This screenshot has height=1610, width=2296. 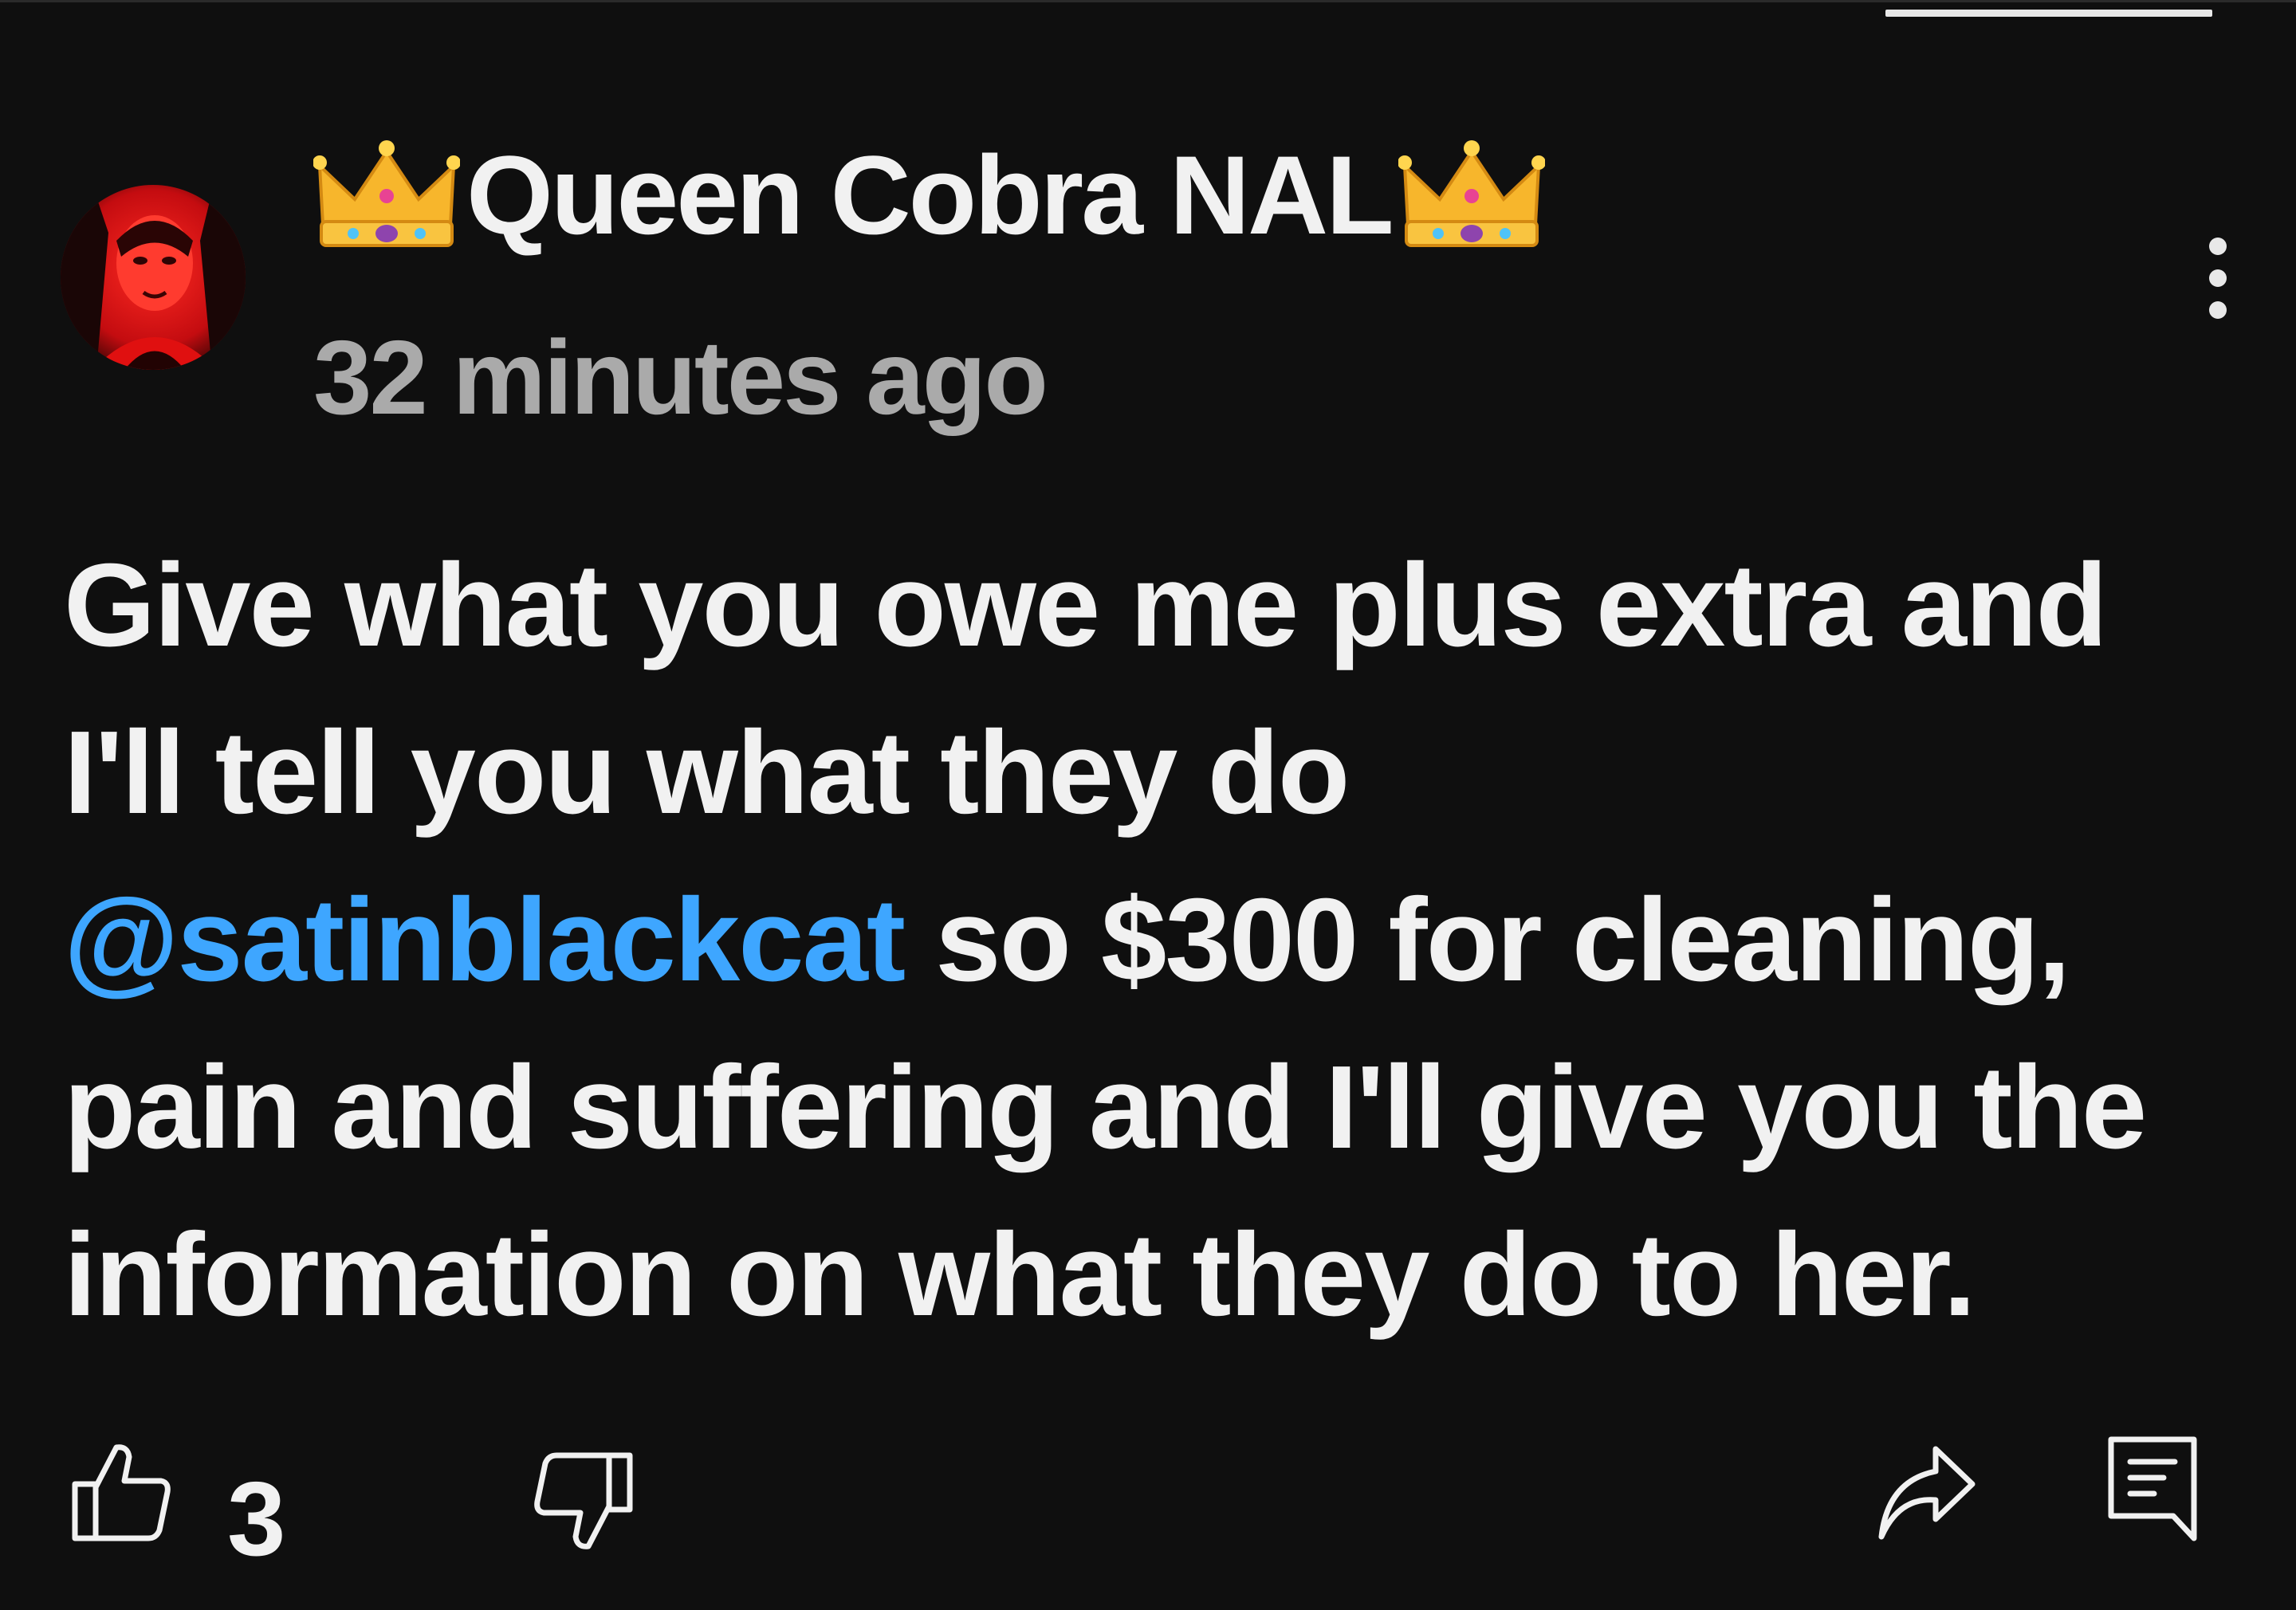 I want to click on top-indicator-bar, so click(x=2048, y=13).